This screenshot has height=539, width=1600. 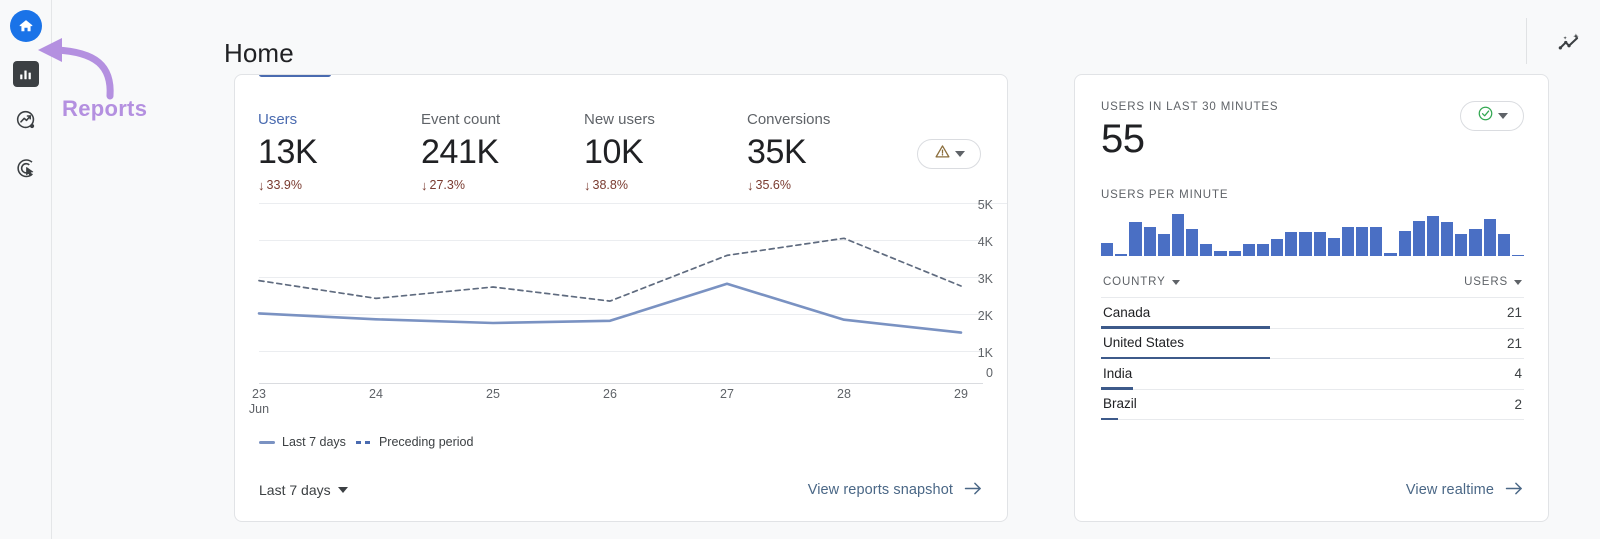 I want to click on column-header-country: COUNTRY, so click(x=1141, y=282).